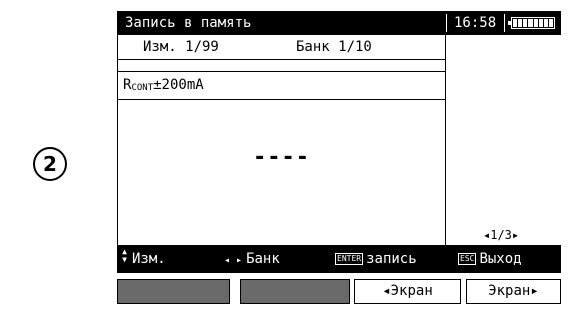 The width and height of the screenshot is (573, 311). I want to click on function-label: RCONT±200mA, so click(163, 86).